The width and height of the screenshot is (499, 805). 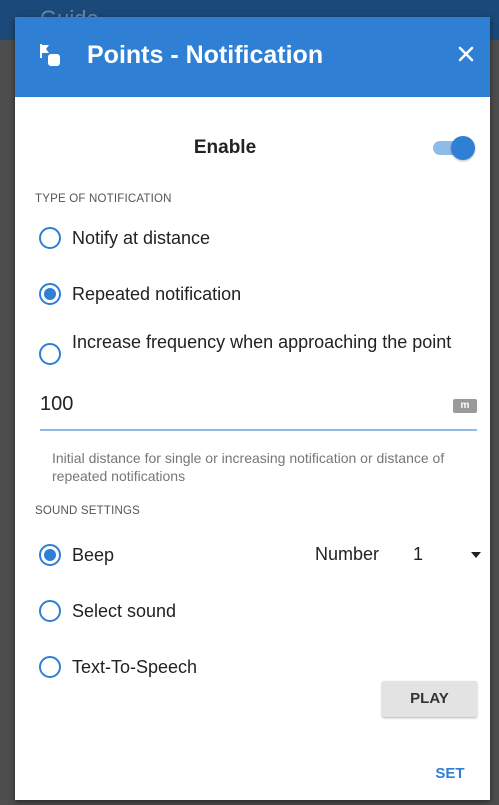 I want to click on number-dropdown: 1, so click(x=445, y=555).